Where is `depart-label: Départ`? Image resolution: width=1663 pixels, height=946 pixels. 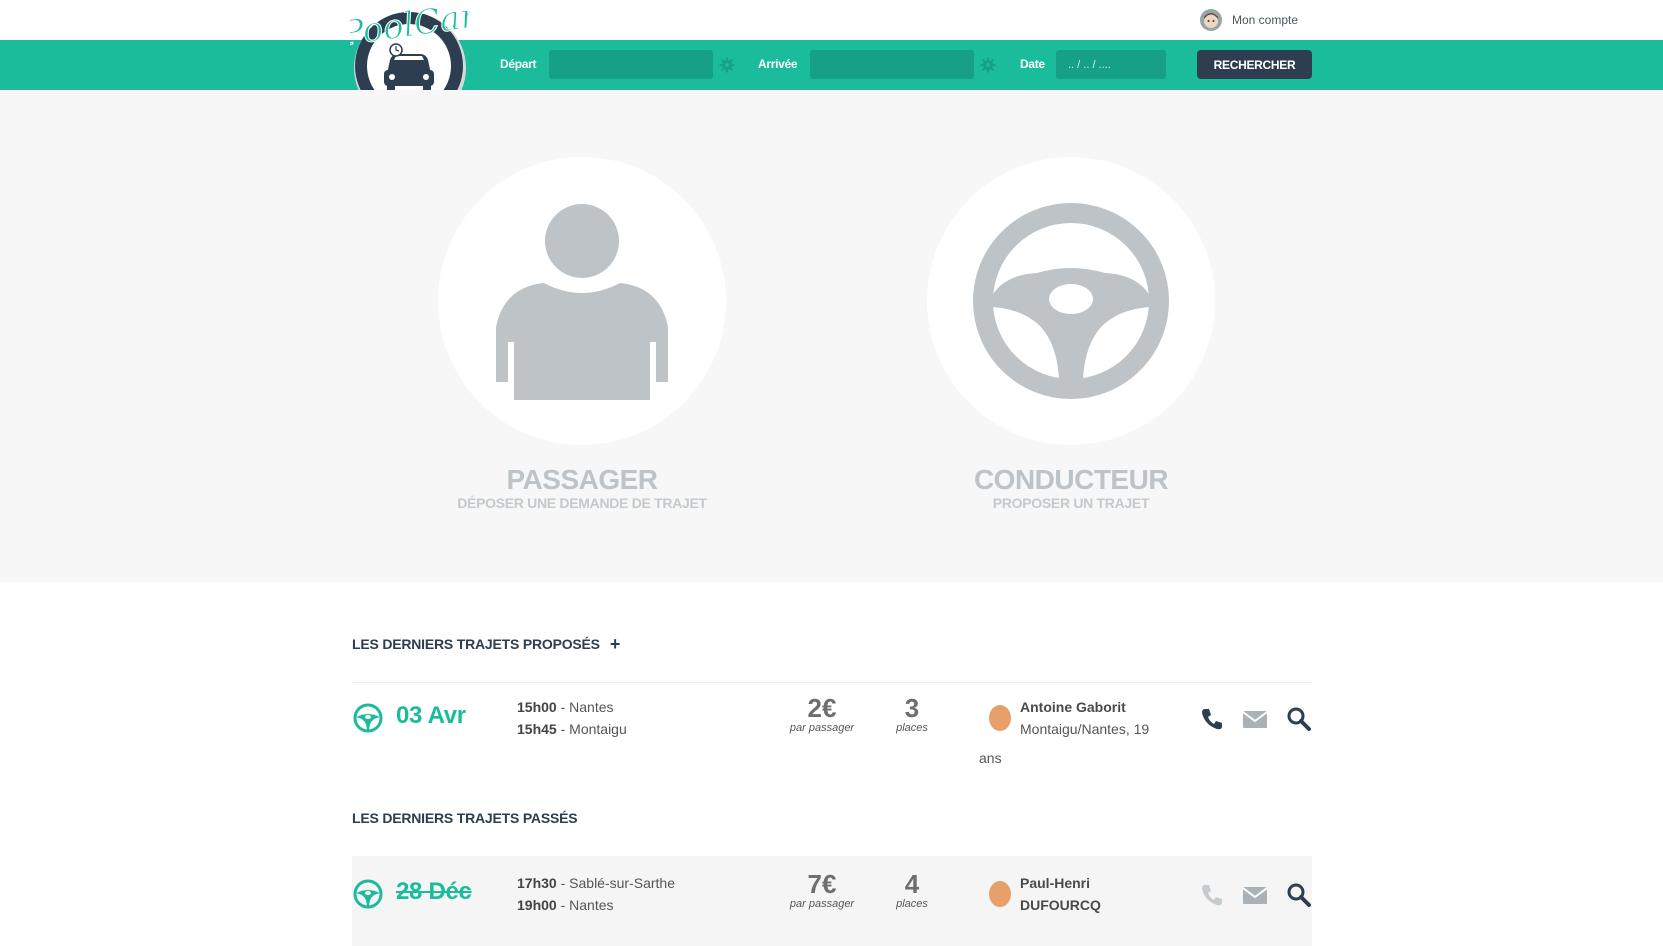
depart-label: Départ is located at coordinates (518, 64).